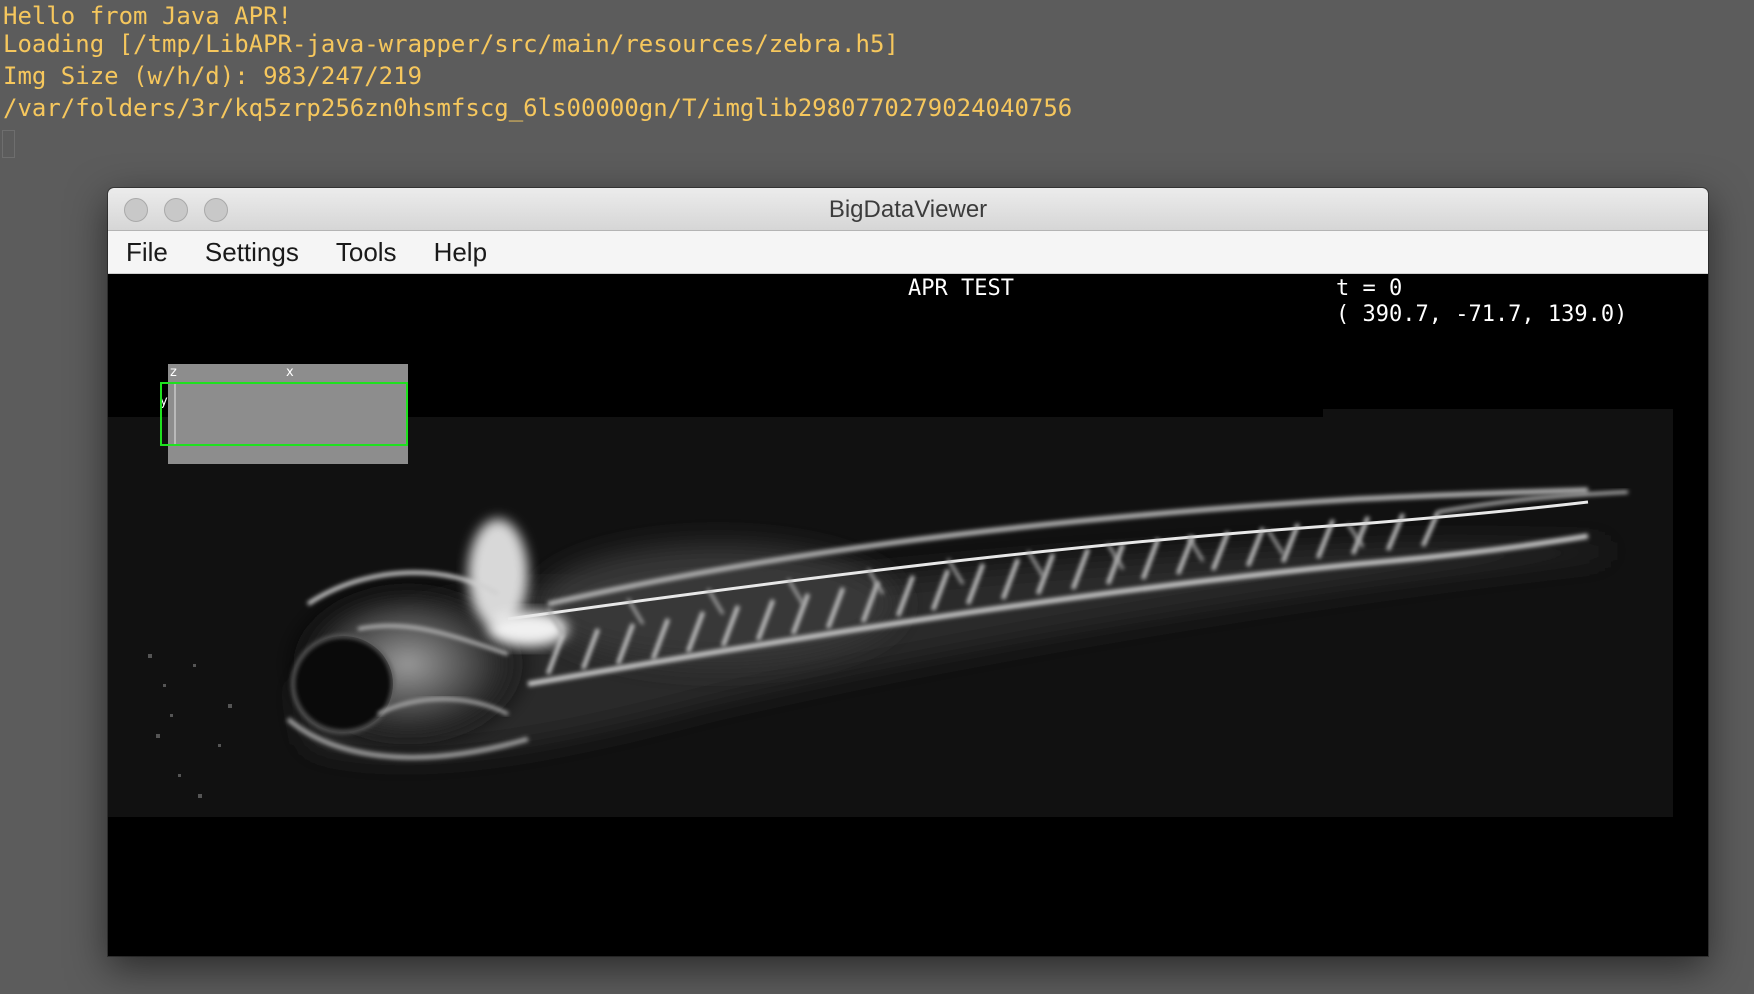 Image resolution: width=1754 pixels, height=994 pixels. I want to click on menu-bar: File Settings Tools Help, so click(908, 252).